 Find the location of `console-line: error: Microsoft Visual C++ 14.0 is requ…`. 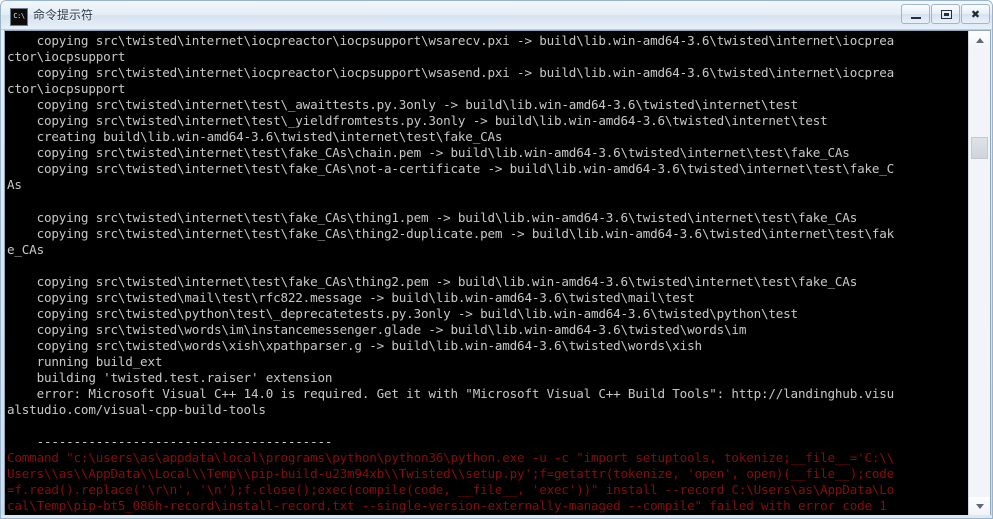

console-line: error: Microsoft Visual C++ 14.0 is requ… is located at coordinates (451, 394).